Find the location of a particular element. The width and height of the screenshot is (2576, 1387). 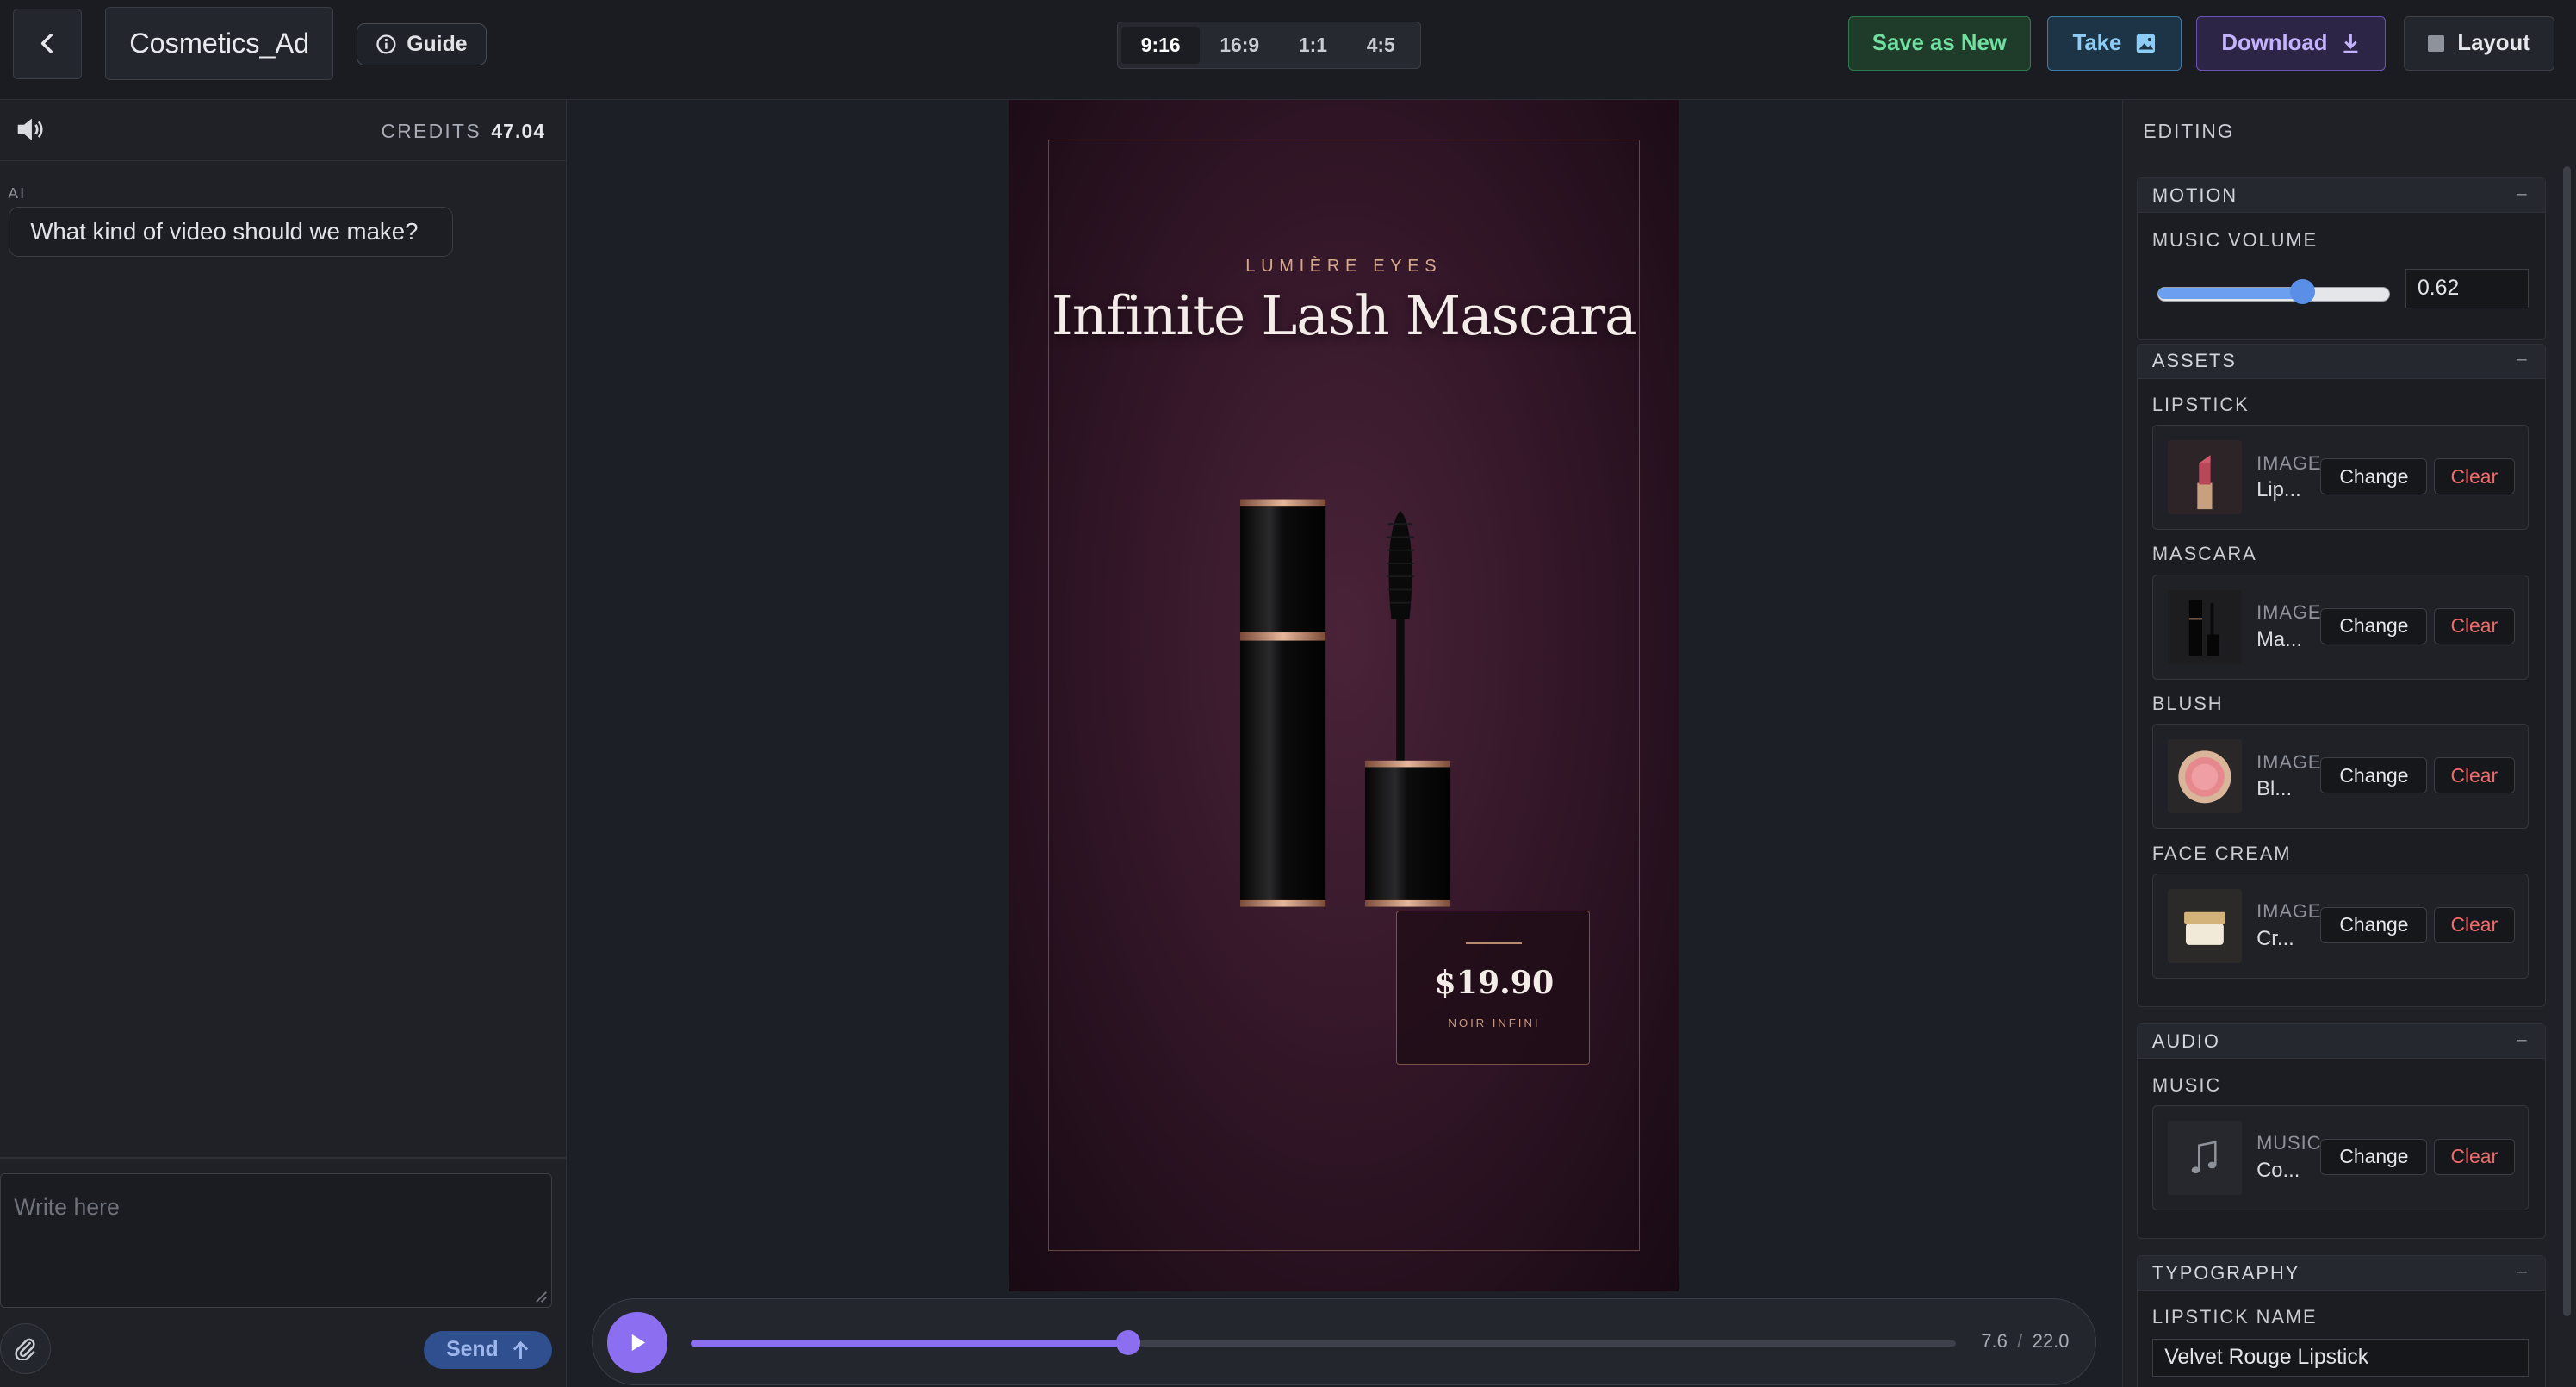

ratio-1-1-button: 1:1 is located at coordinates (1313, 46).